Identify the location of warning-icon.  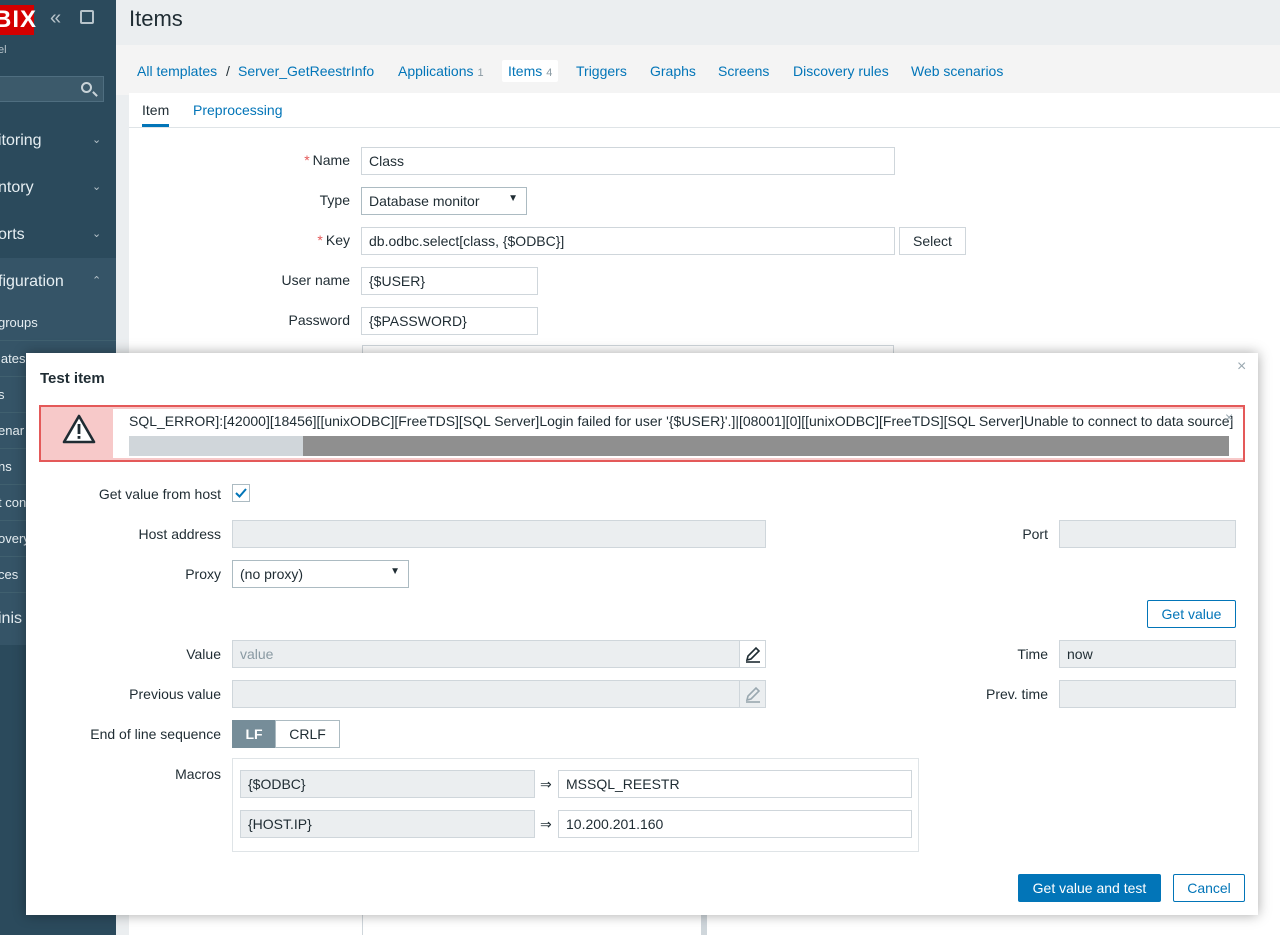
(79, 429).